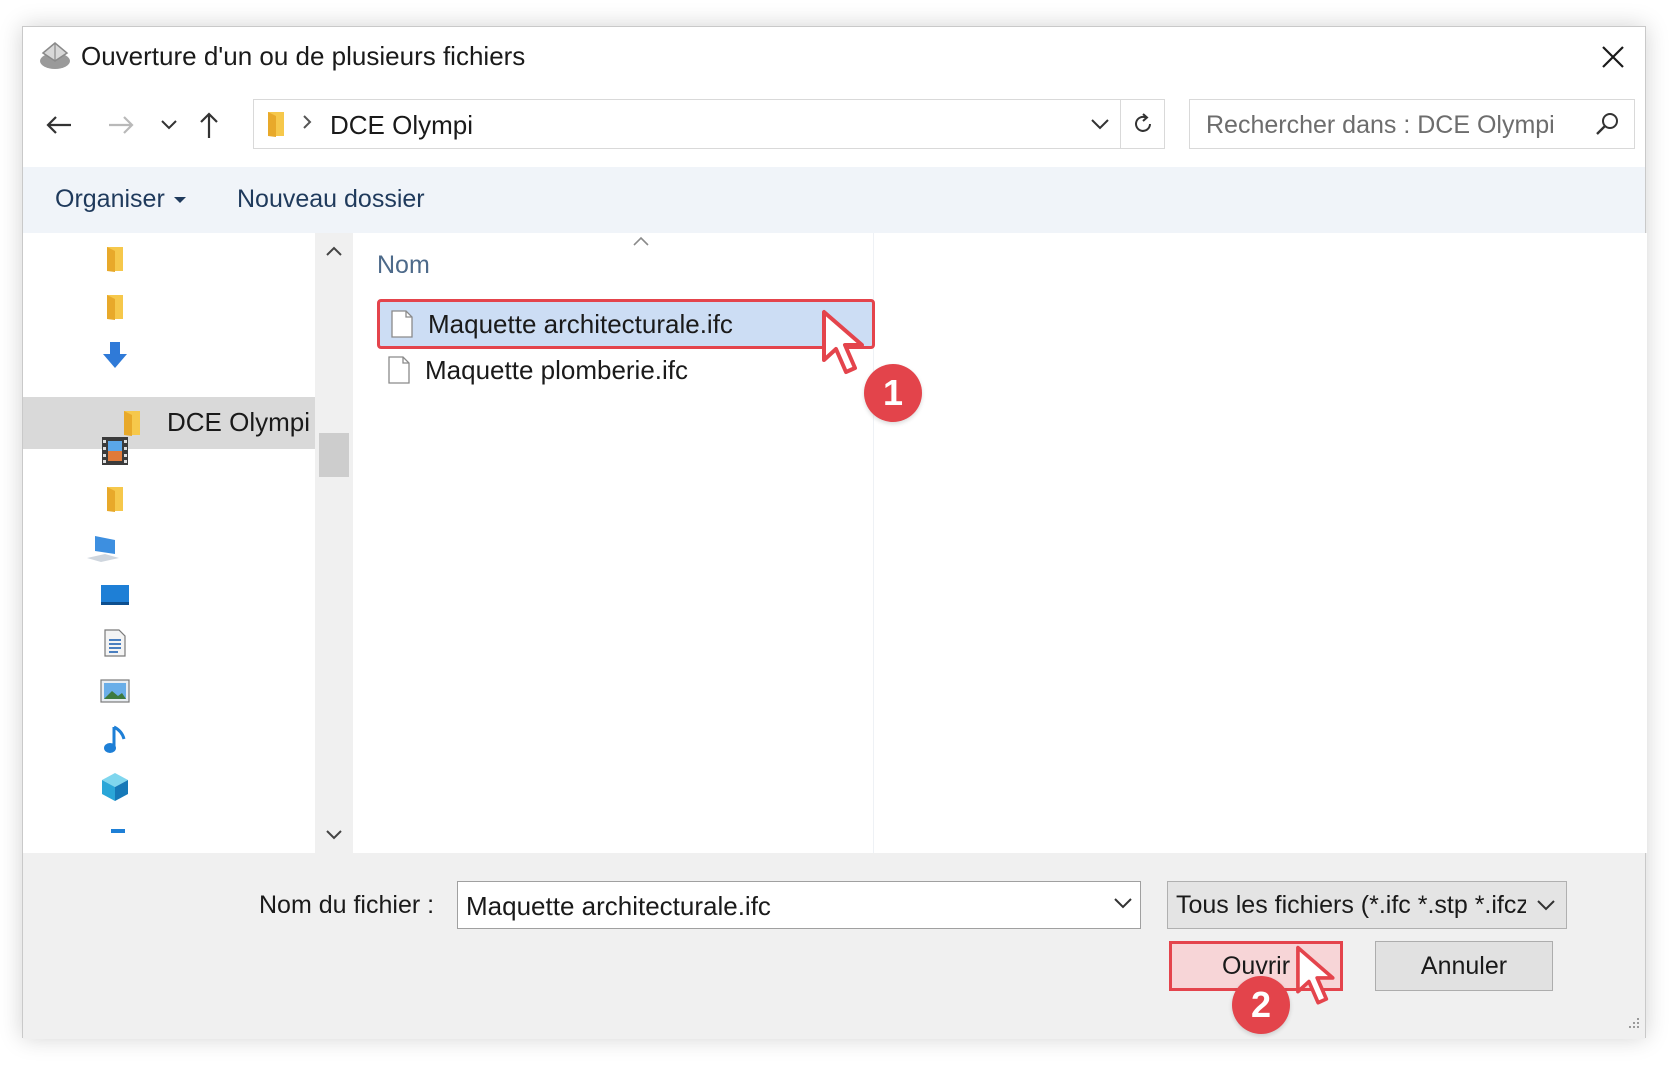 Image resolution: width=1674 pixels, height=1076 pixels. I want to click on forward-button, so click(121, 125).